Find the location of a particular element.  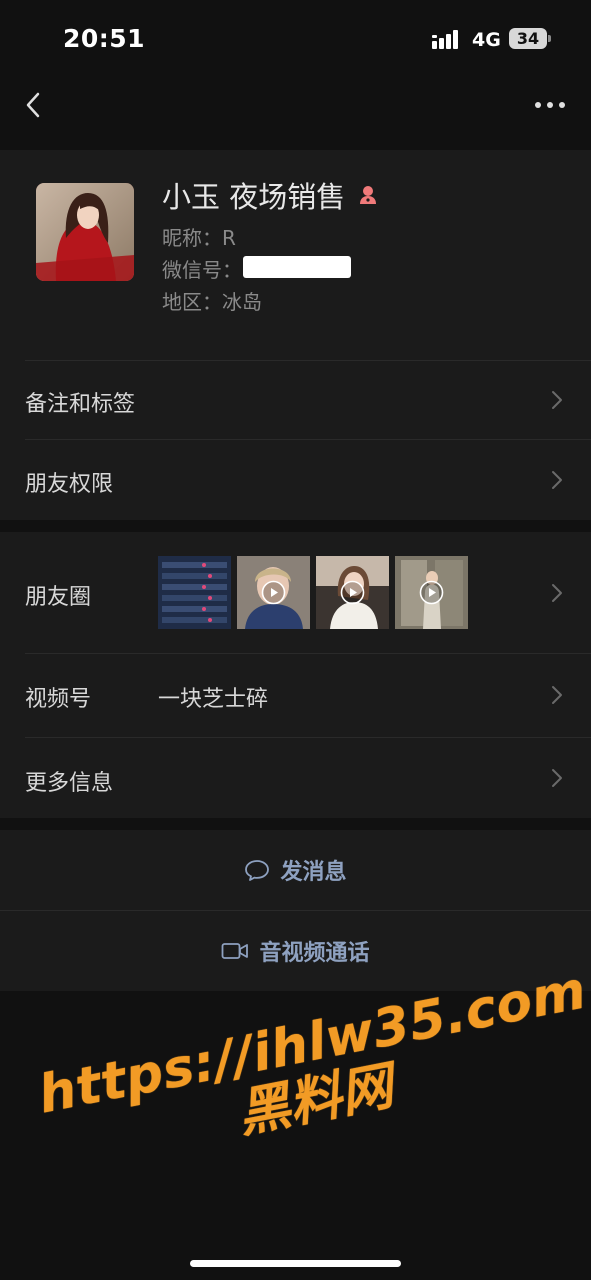

home-indicator is located at coordinates (295, 1263).